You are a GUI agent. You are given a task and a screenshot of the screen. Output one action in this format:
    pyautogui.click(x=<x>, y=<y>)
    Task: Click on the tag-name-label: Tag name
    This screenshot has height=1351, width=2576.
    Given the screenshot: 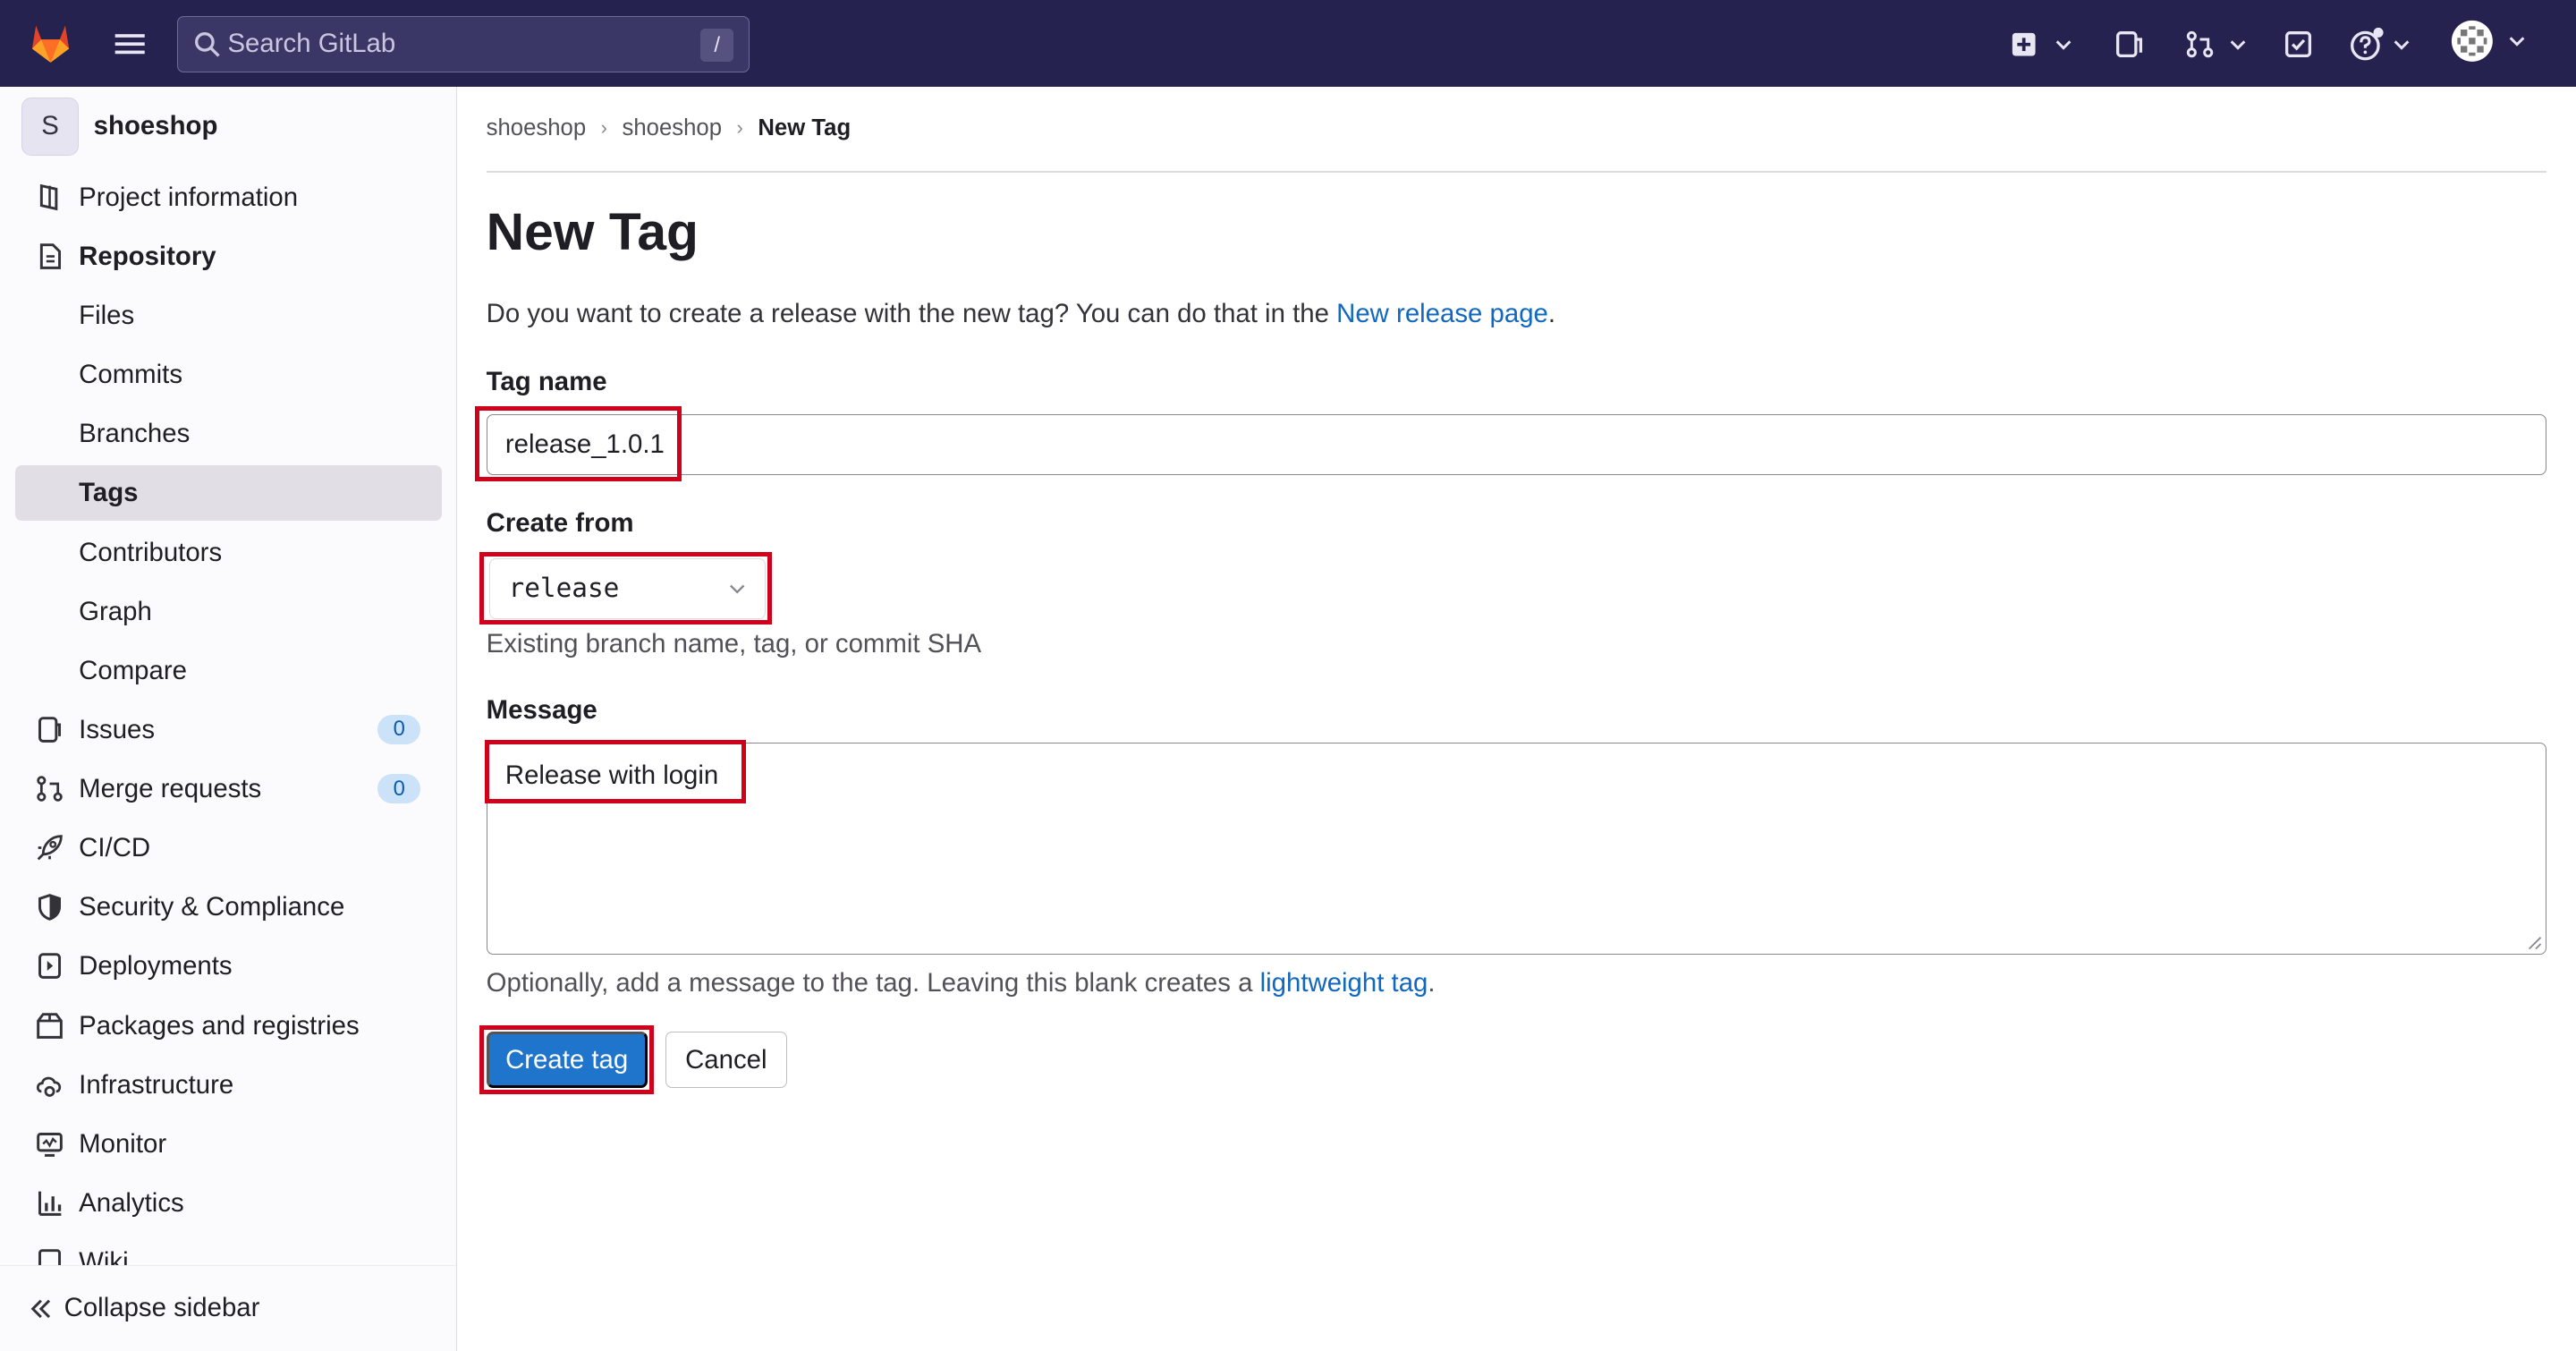 What is the action you would take?
    pyautogui.click(x=546, y=381)
    